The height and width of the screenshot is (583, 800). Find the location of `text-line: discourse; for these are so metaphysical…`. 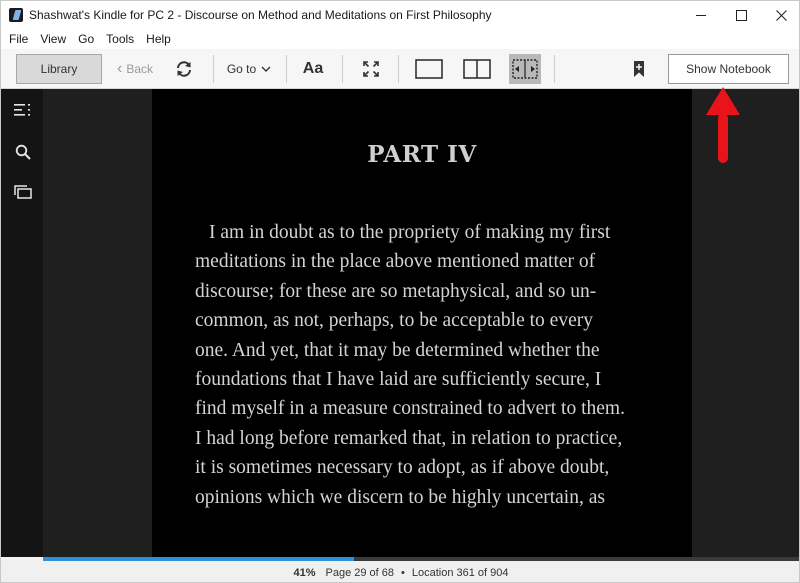

text-line: discourse; for these are so metaphysical… is located at coordinates (396, 291).